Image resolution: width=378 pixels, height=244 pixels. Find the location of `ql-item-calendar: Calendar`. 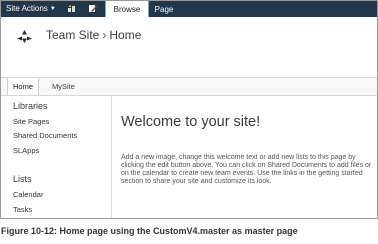

ql-item-calendar: Calendar is located at coordinates (28, 194).